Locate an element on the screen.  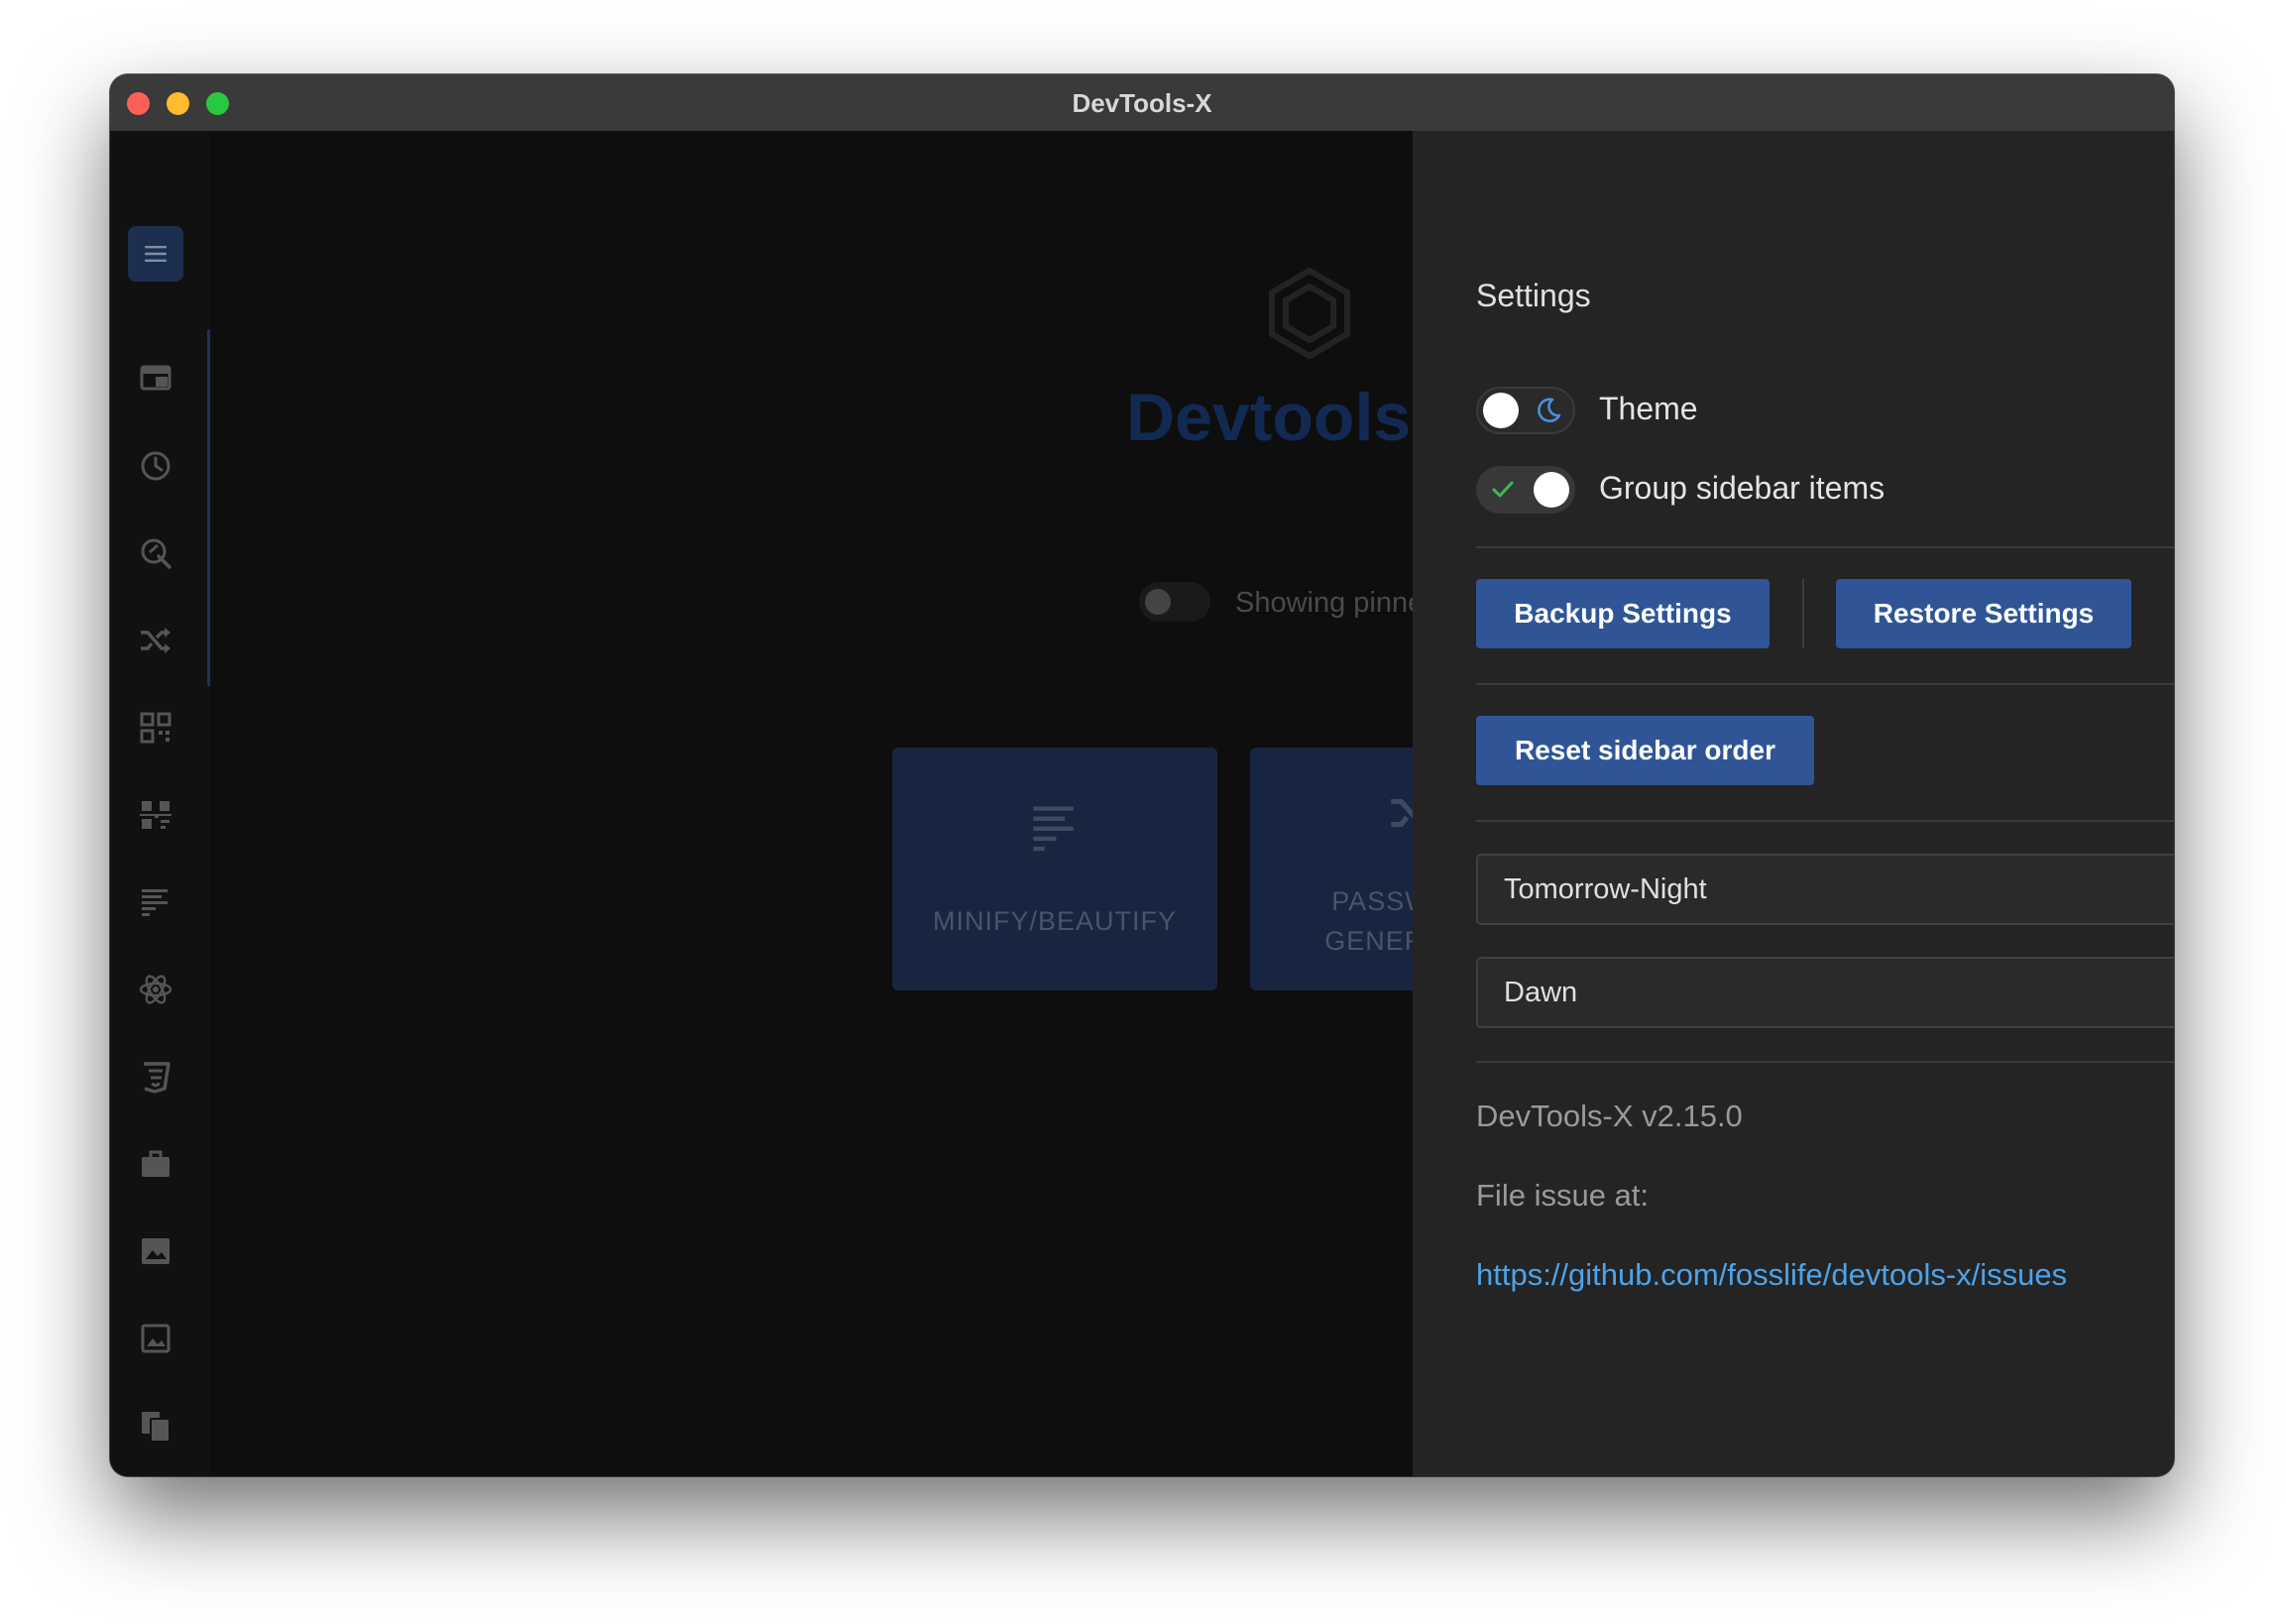
window-title: DevTools-X is located at coordinates (1142, 103).